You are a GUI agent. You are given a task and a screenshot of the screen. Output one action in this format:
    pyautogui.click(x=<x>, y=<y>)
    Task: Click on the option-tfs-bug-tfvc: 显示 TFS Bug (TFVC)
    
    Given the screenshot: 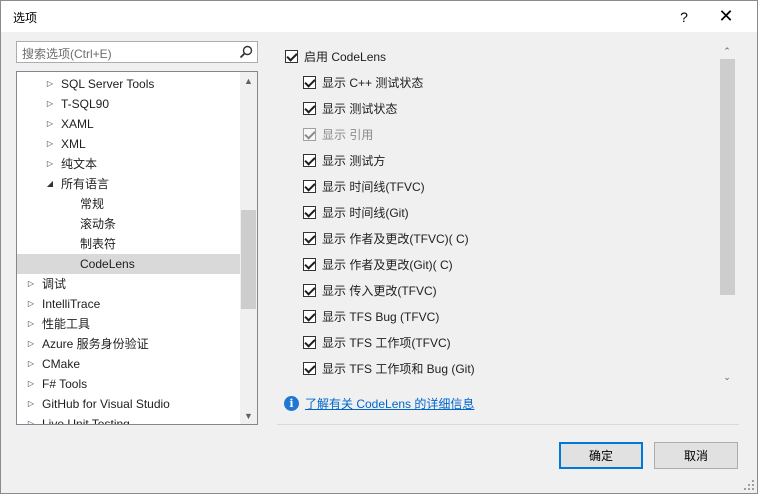 What is the action you would take?
    pyautogui.click(x=371, y=316)
    